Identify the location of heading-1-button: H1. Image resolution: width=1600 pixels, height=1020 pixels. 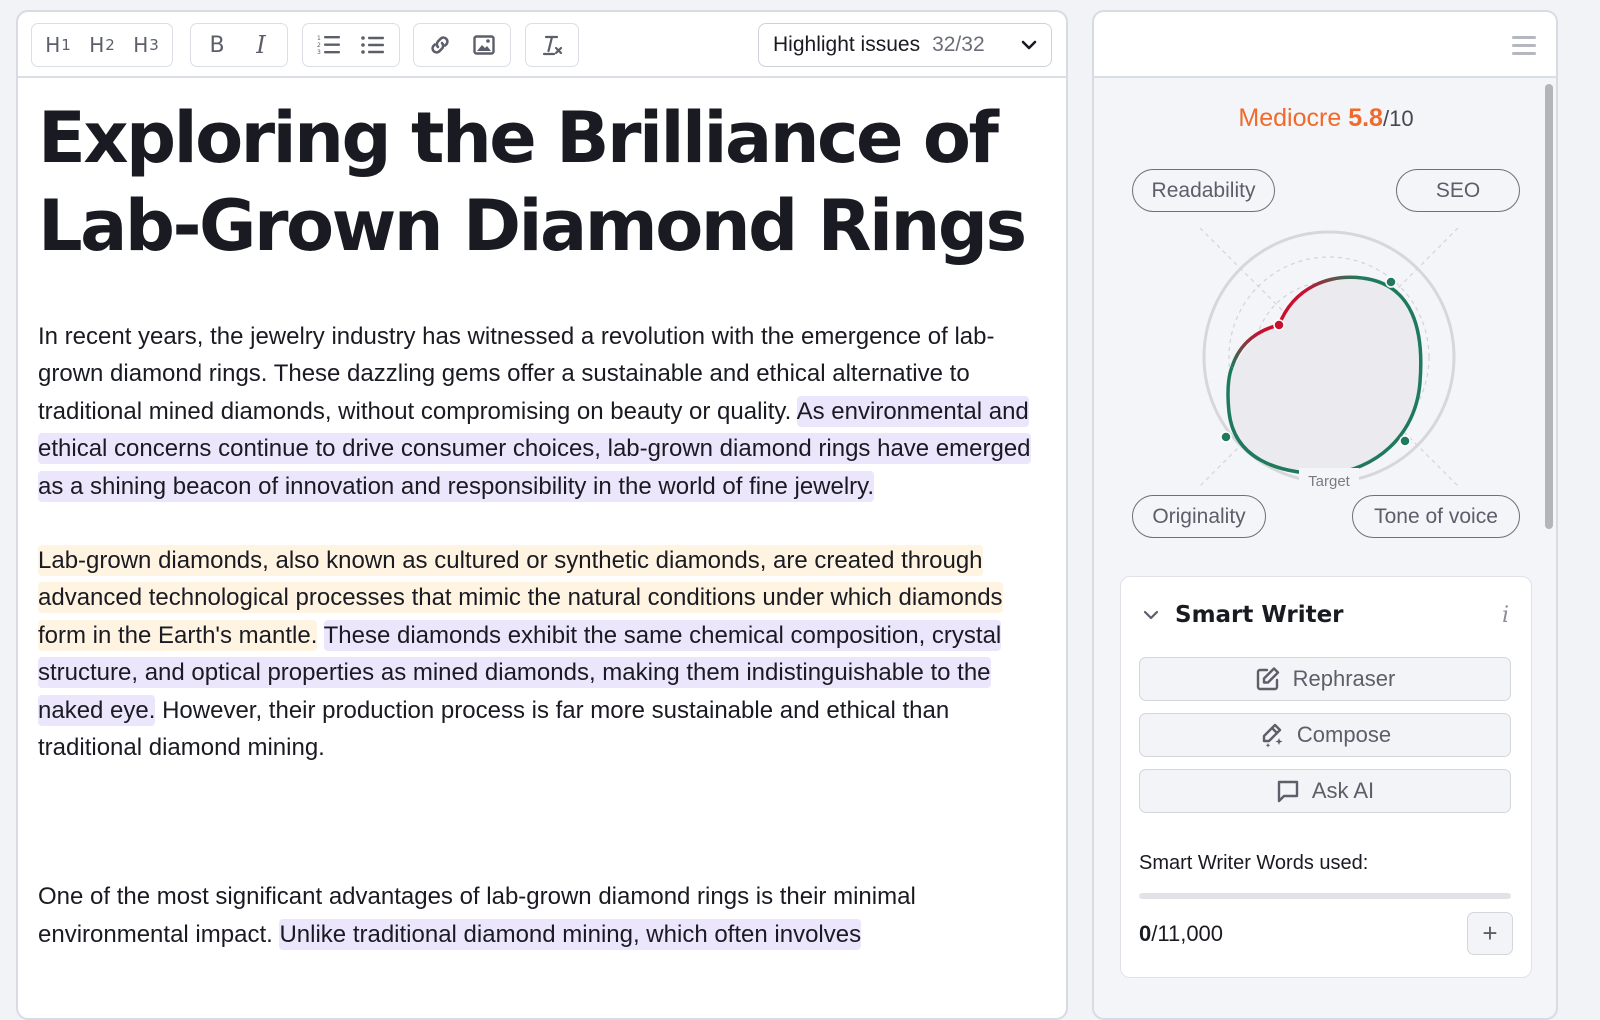
(58, 45).